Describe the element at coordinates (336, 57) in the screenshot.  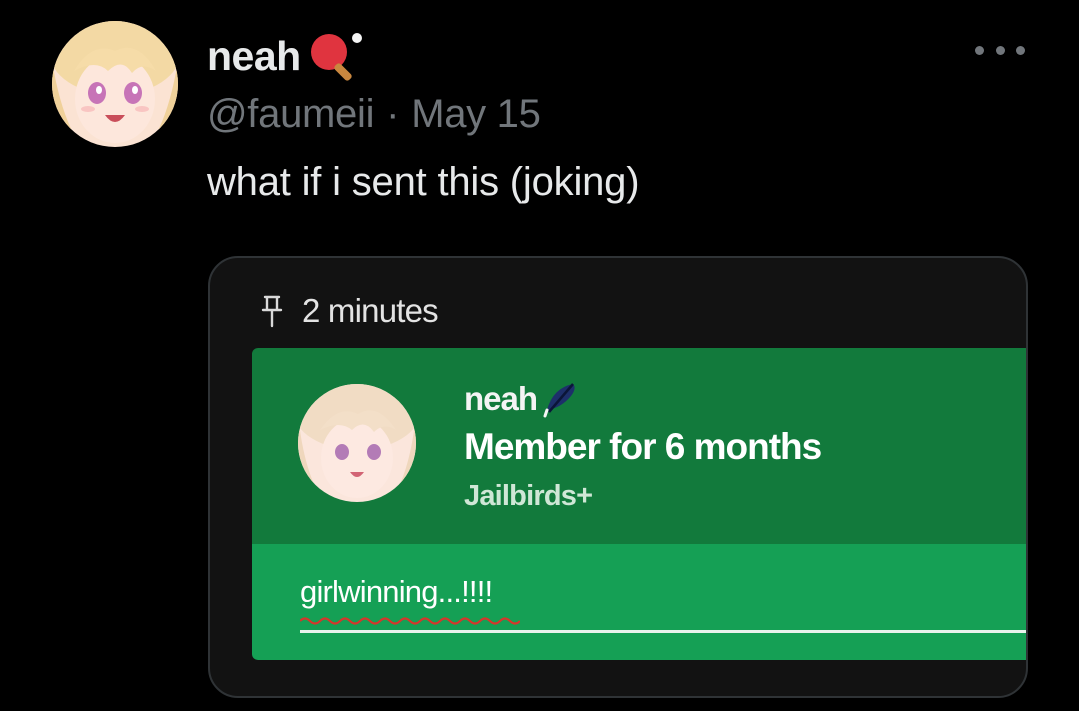
I see `ping-pong-icon` at that location.